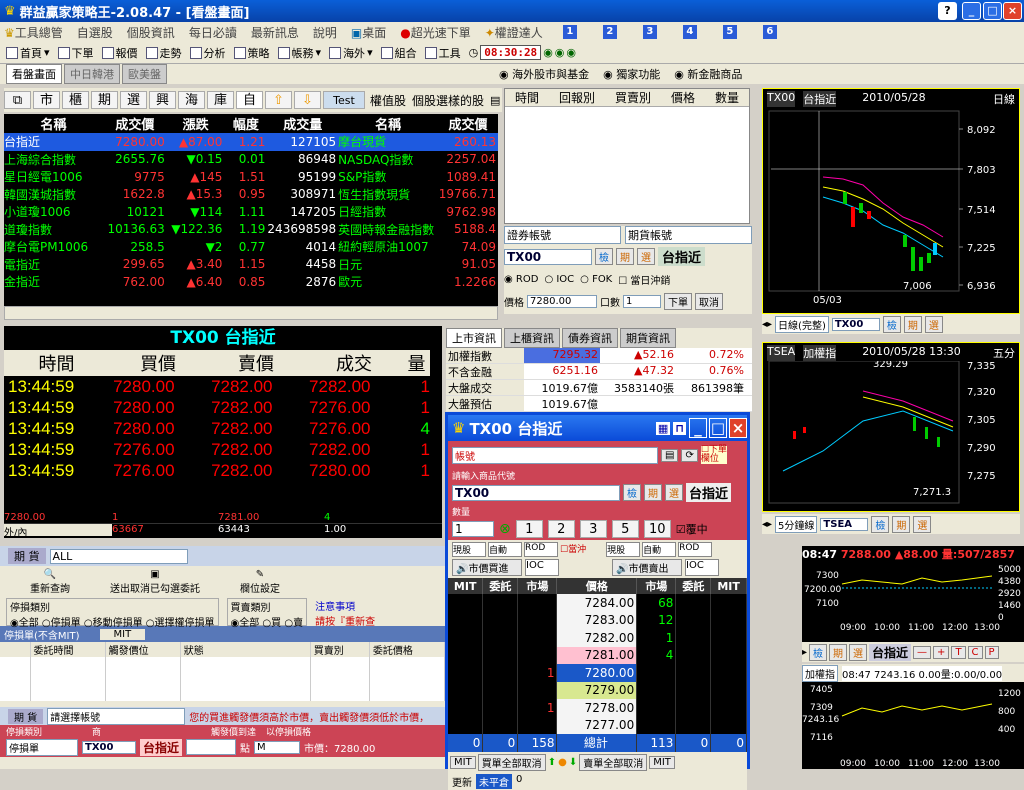 The width and height of the screenshot is (1024, 790). Describe the element at coordinates (844, 524) in the screenshot. I see `symbol-box: TSEA` at that location.